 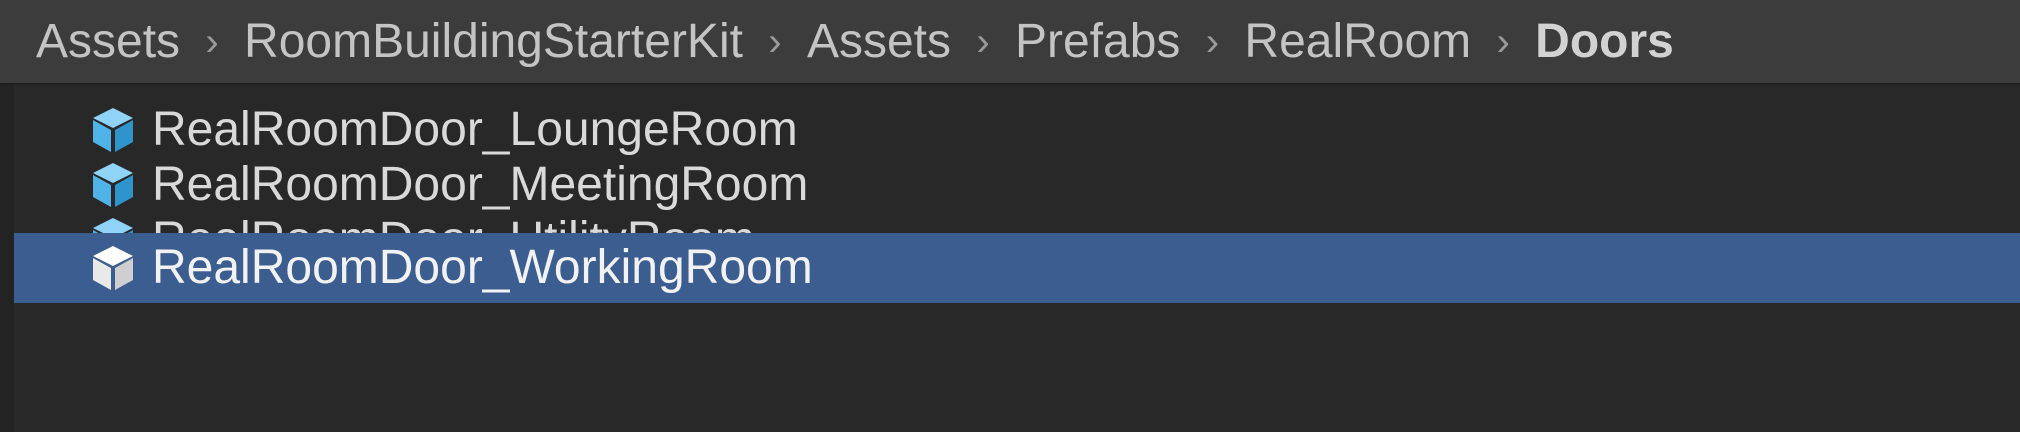 What do you see at coordinates (1604, 41) in the screenshot?
I see `breadcrumb-item-doors: Doors` at bounding box center [1604, 41].